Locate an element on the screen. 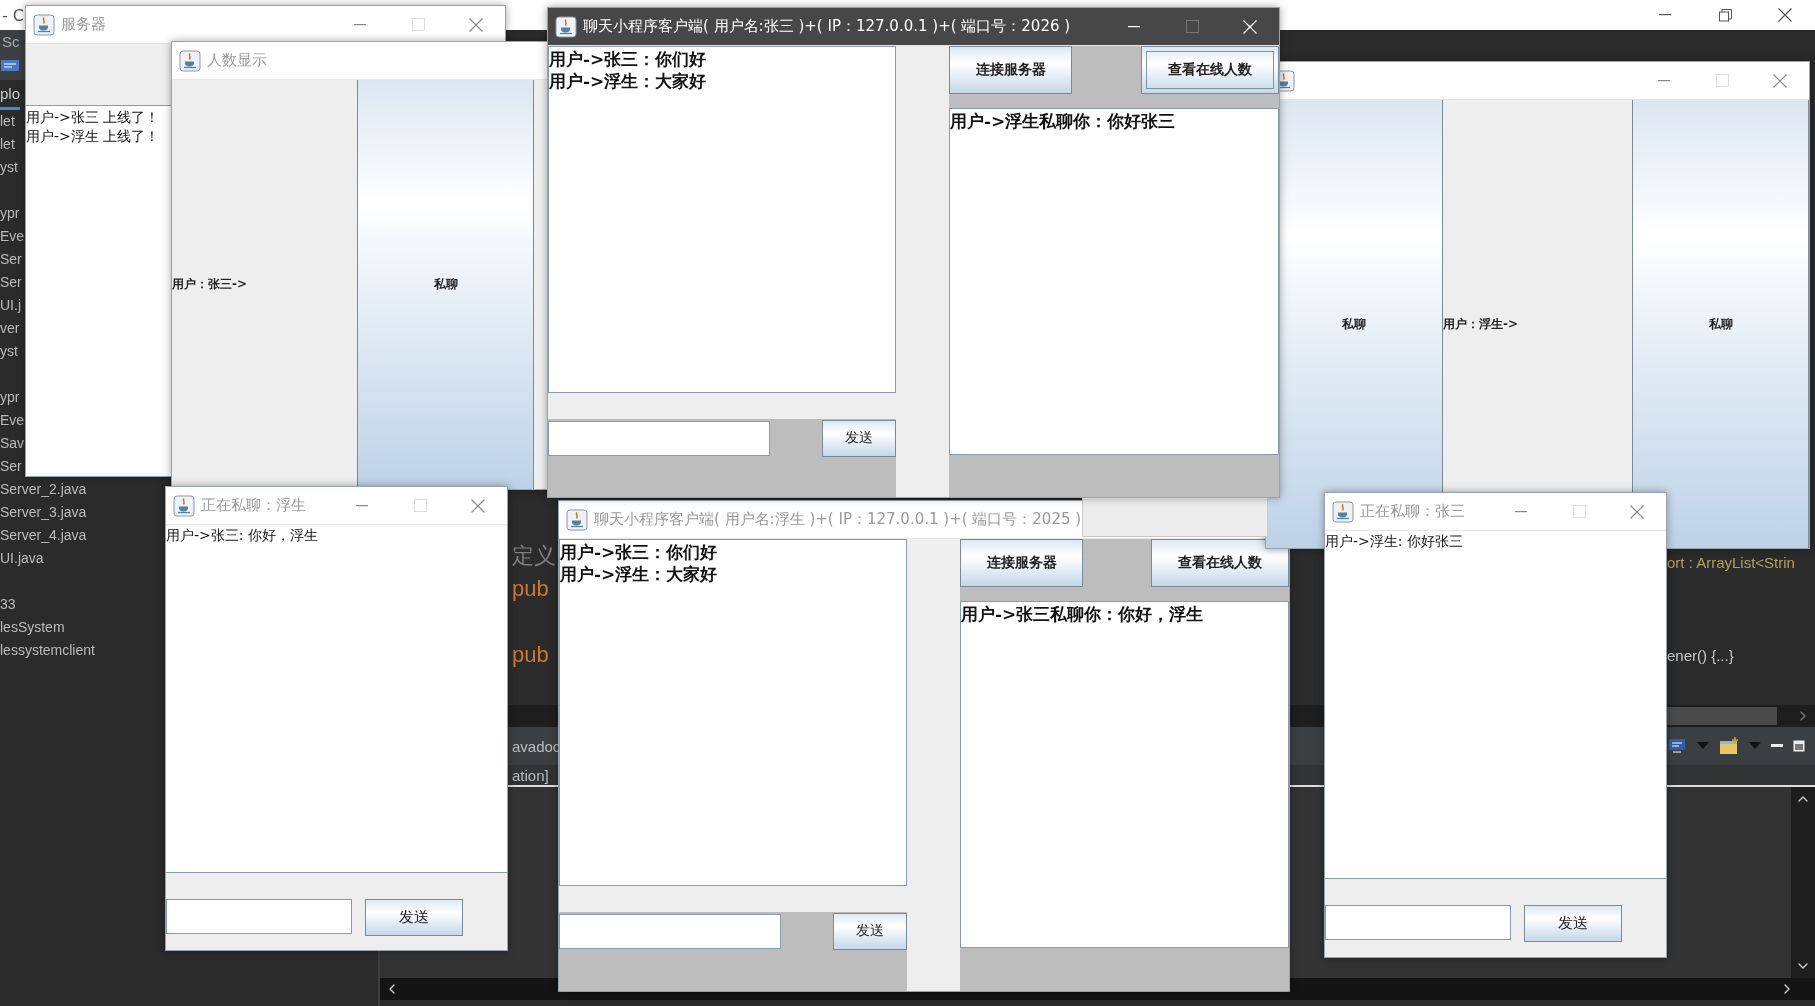  tree-item: 33 is located at coordinates (8, 604).